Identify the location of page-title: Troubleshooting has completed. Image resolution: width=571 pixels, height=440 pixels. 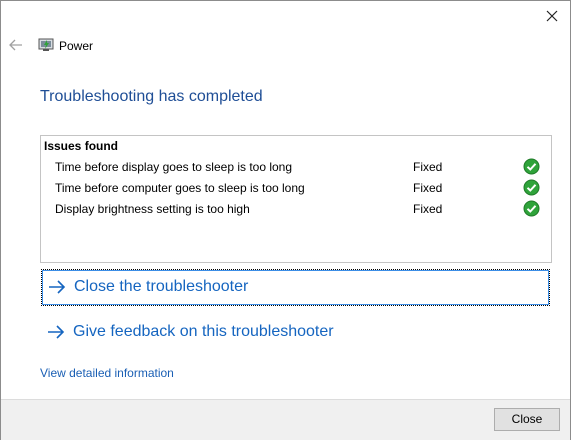
(151, 96).